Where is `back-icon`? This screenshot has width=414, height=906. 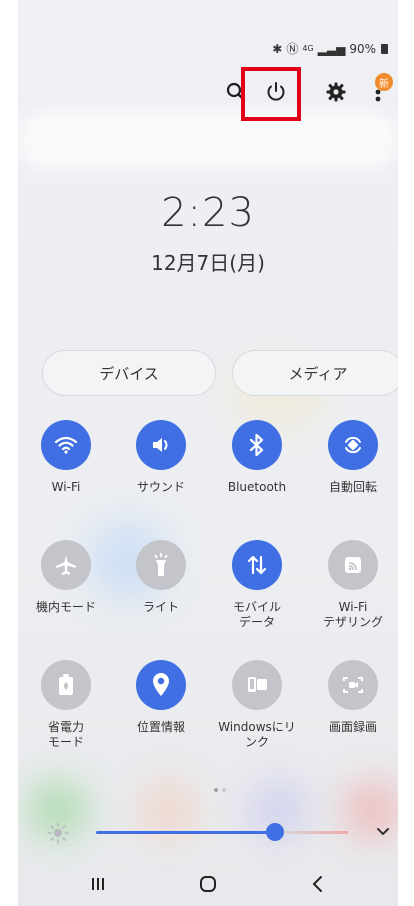
back-icon is located at coordinates (317, 884).